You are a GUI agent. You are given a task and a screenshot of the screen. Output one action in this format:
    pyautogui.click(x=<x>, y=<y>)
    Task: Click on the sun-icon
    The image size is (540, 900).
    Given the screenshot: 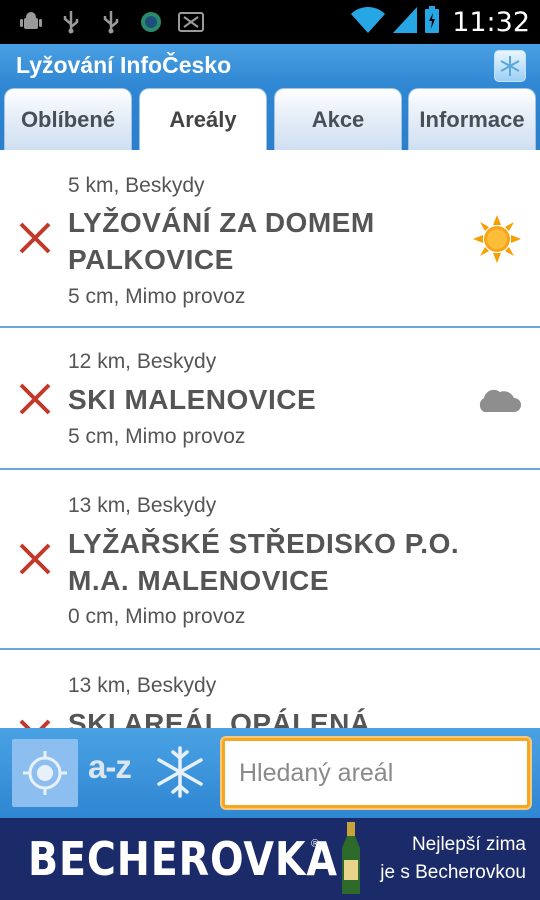 What is the action you would take?
    pyautogui.click(x=497, y=239)
    